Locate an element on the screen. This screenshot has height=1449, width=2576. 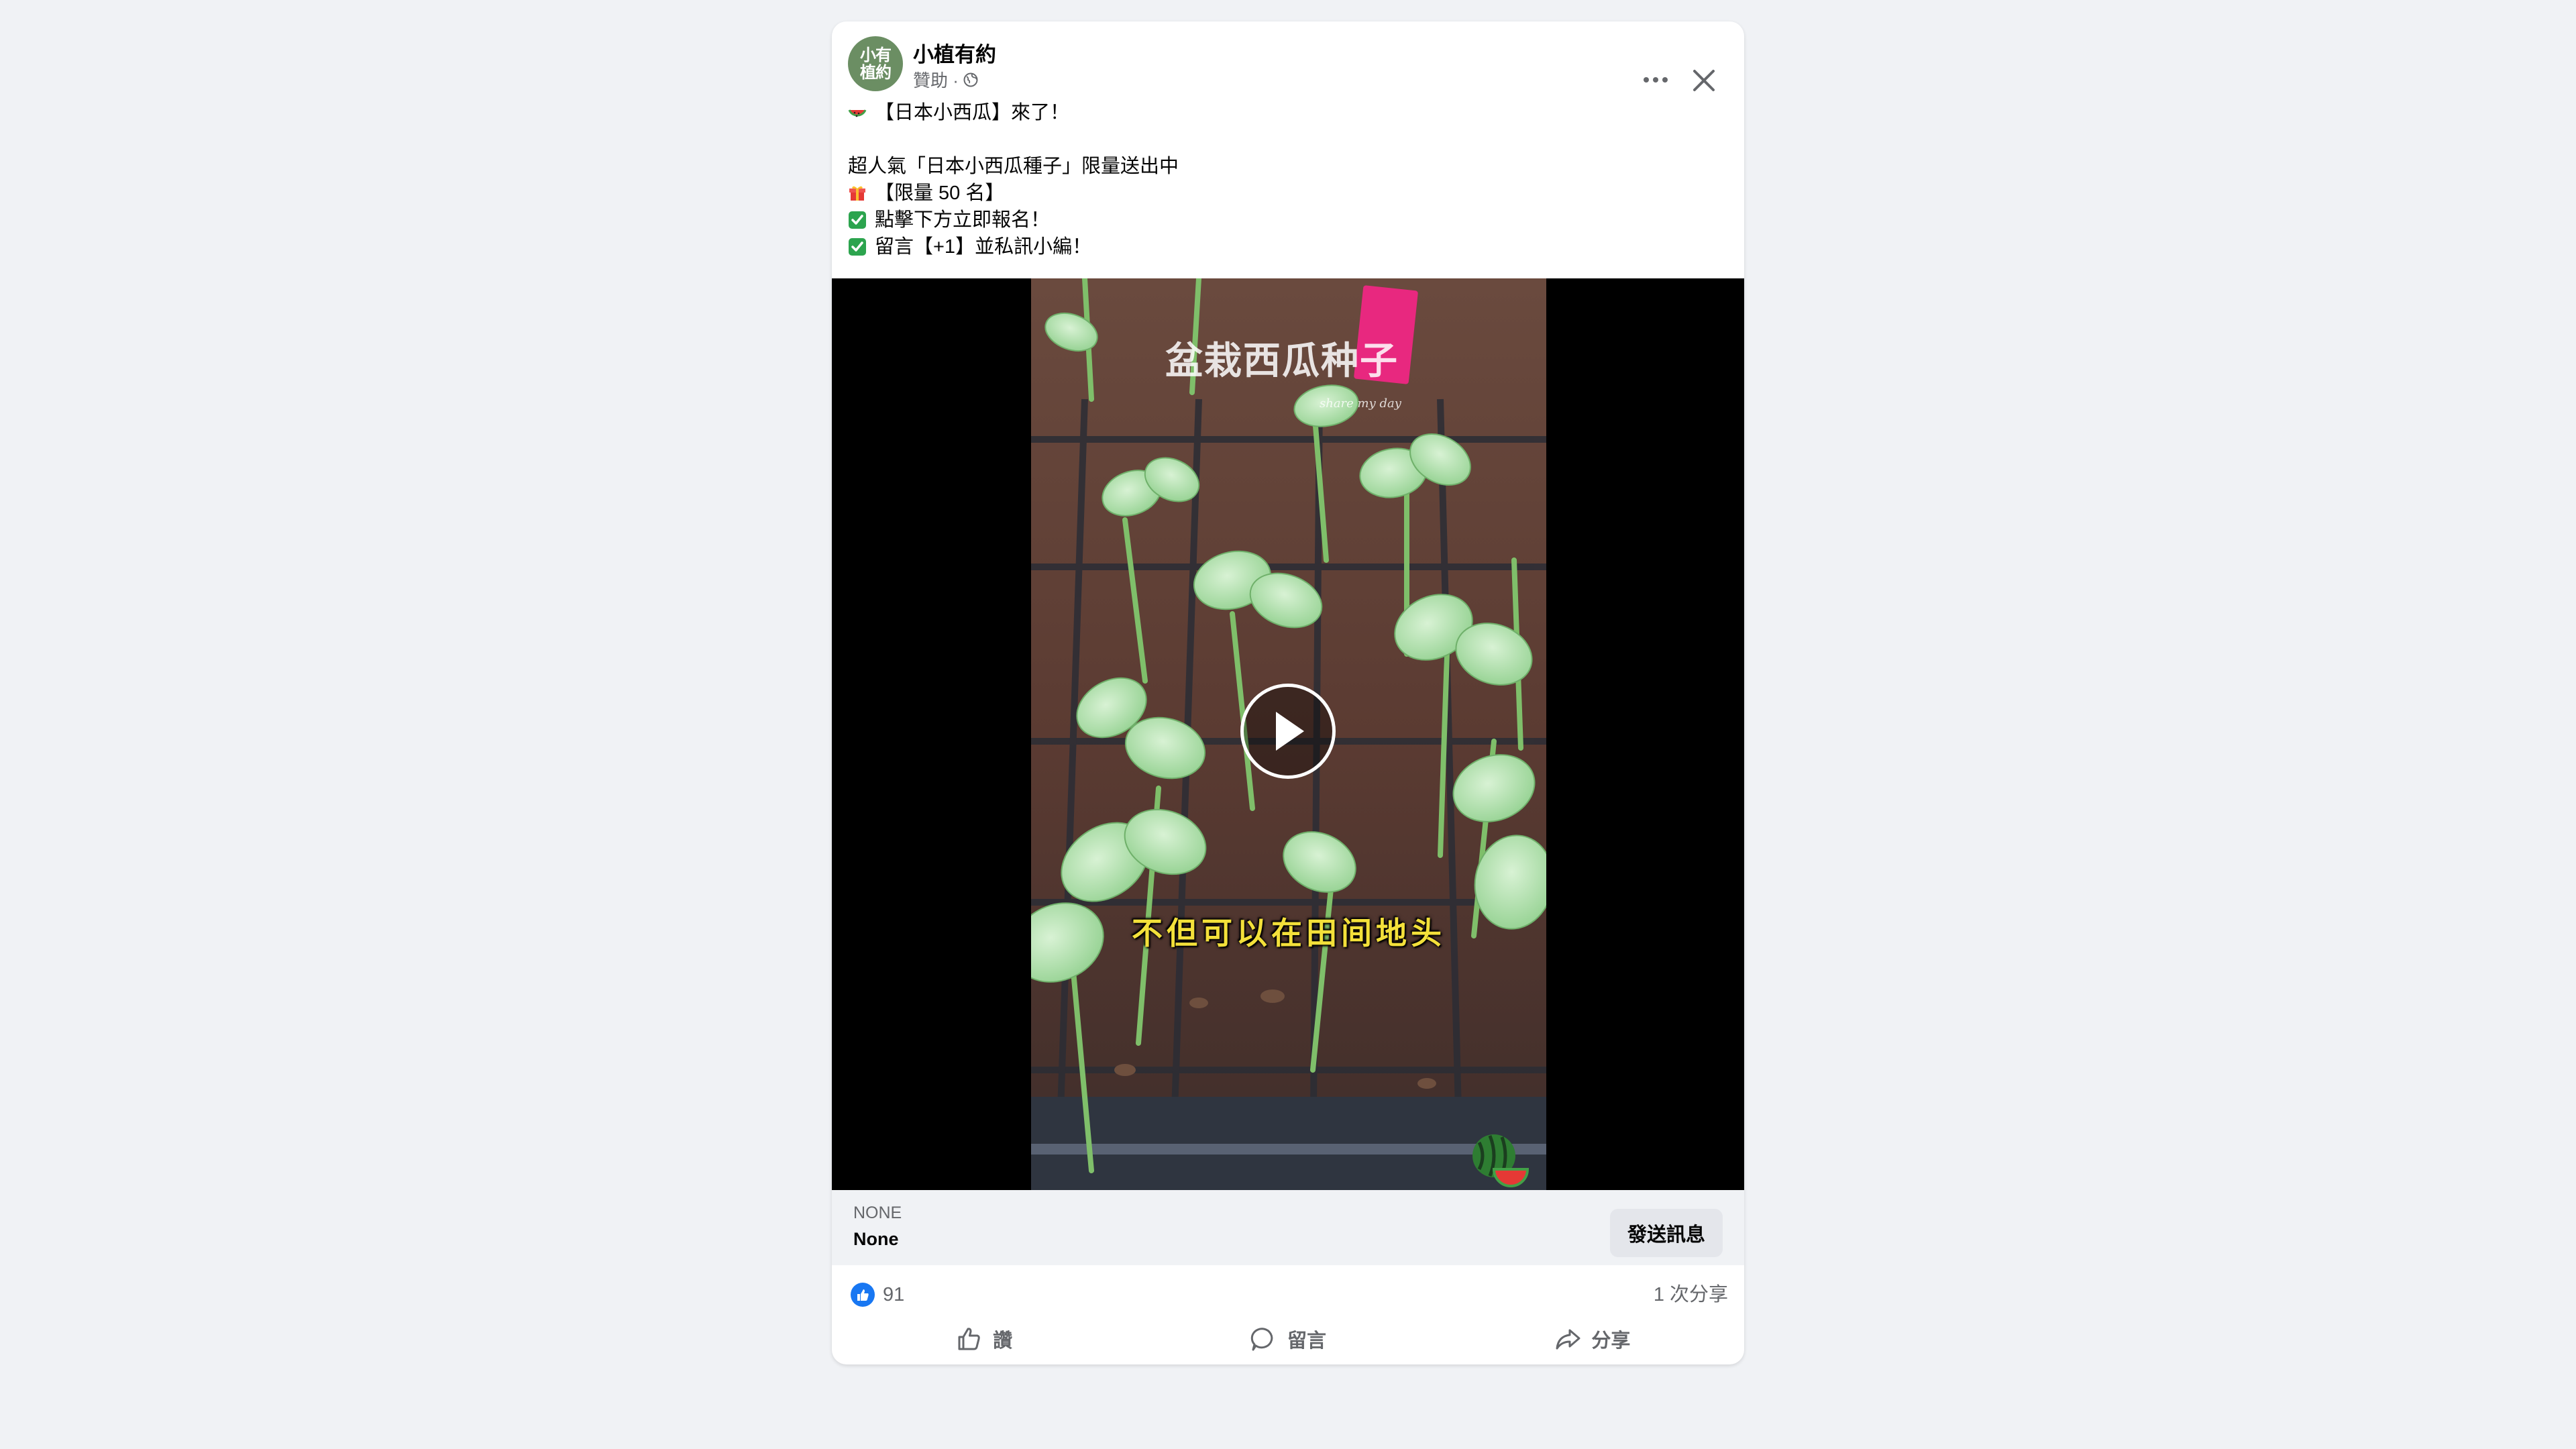
post-line: 點擊下方立即報名！ is located at coordinates (1013, 220).